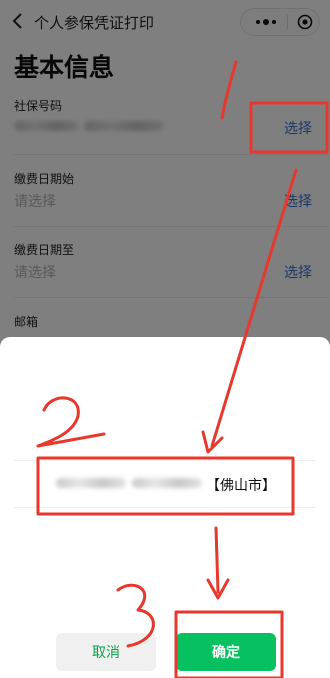  What do you see at coordinates (226, 652) in the screenshot?
I see `confirm-button: 确定` at bounding box center [226, 652].